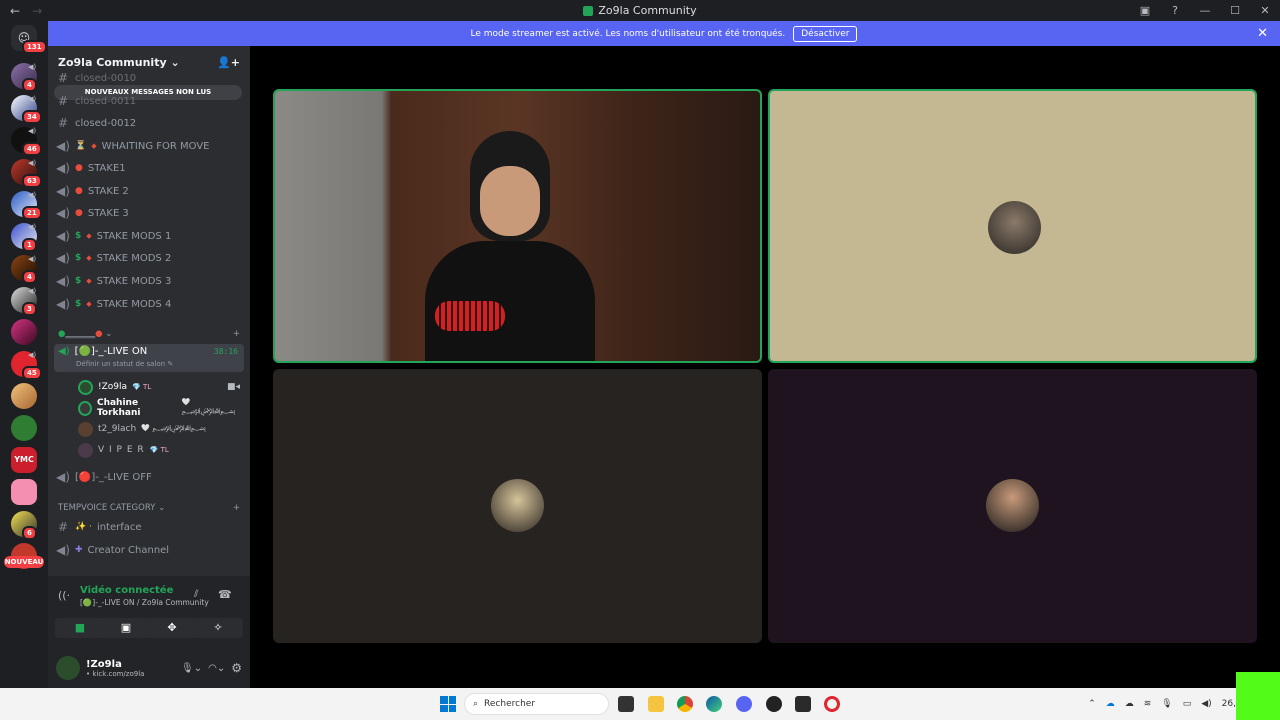  Describe the element at coordinates (236, 668) in the screenshot. I see `settings-gear-icon: ⚙` at that location.